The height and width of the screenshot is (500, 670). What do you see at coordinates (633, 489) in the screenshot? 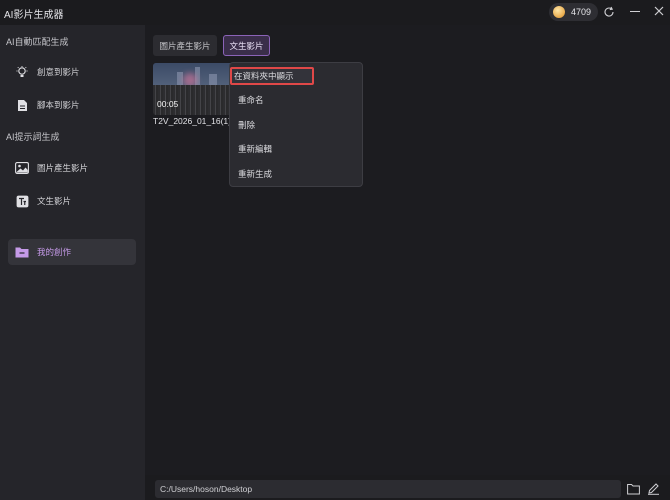
I see `open-folder-icon` at bounding box center [633, 489].